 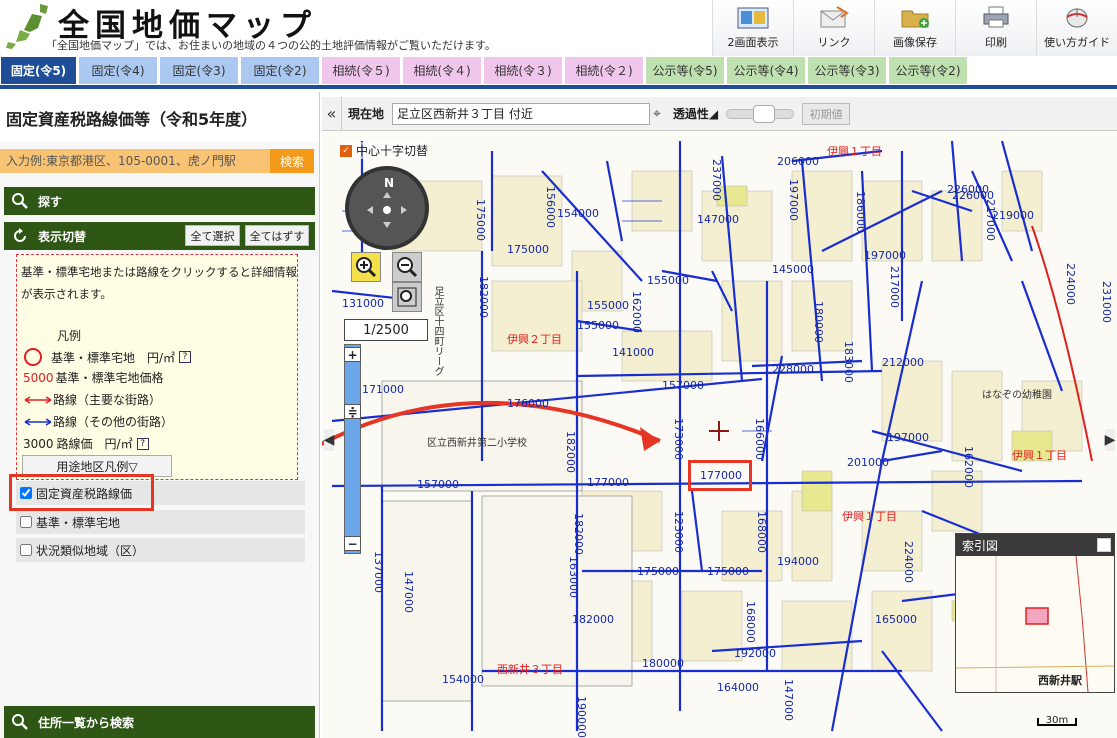 What do you see at coordinates (280, 70) in the screenshot?
I see `tab-fixed-r2: 固定(令2)` at bounding box center [280, 70].